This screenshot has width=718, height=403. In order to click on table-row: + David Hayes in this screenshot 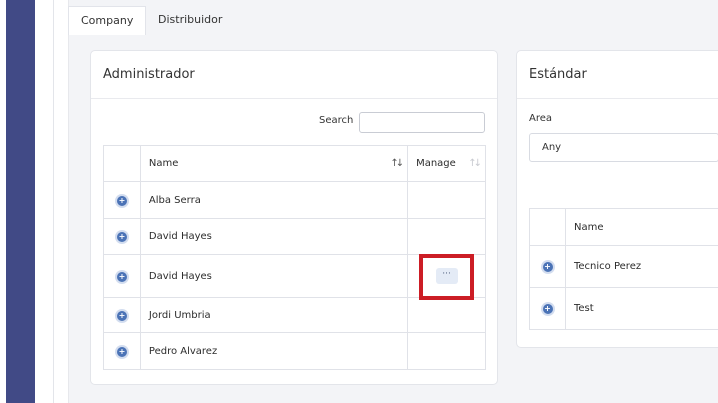, I will do `click(294, 236)`.